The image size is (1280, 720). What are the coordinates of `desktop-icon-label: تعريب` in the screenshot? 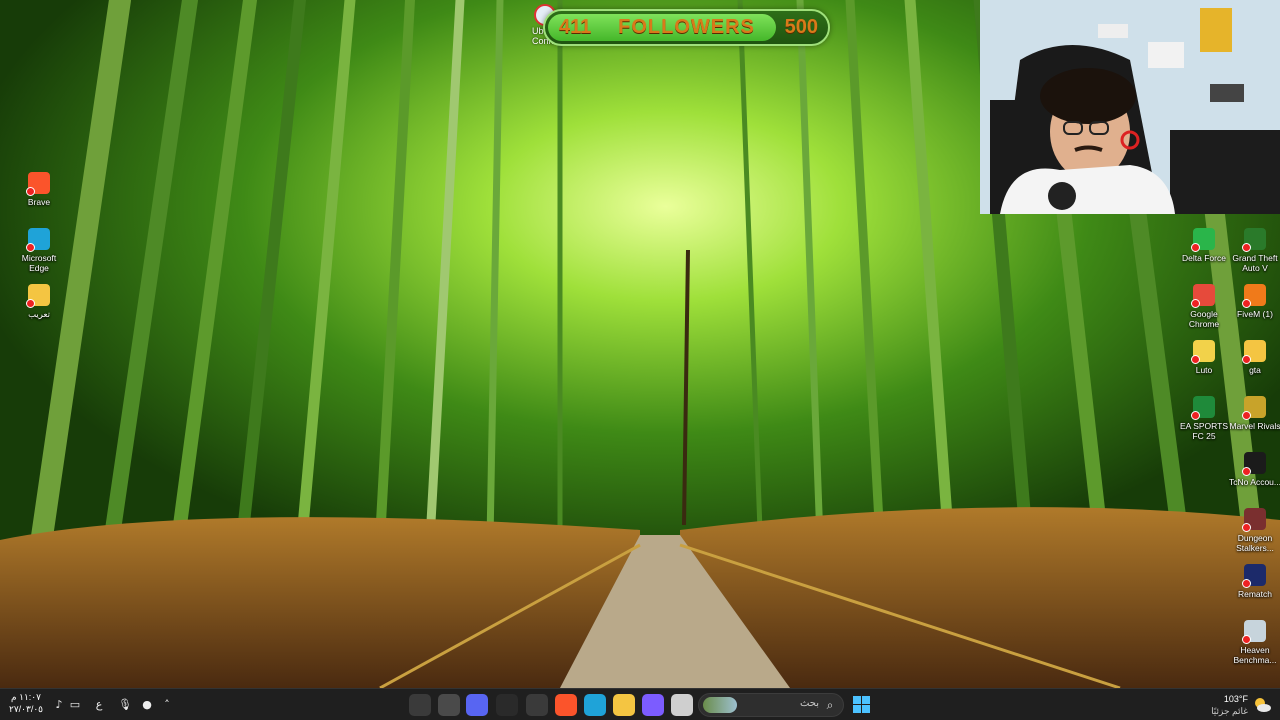 It's located at (39, 314).